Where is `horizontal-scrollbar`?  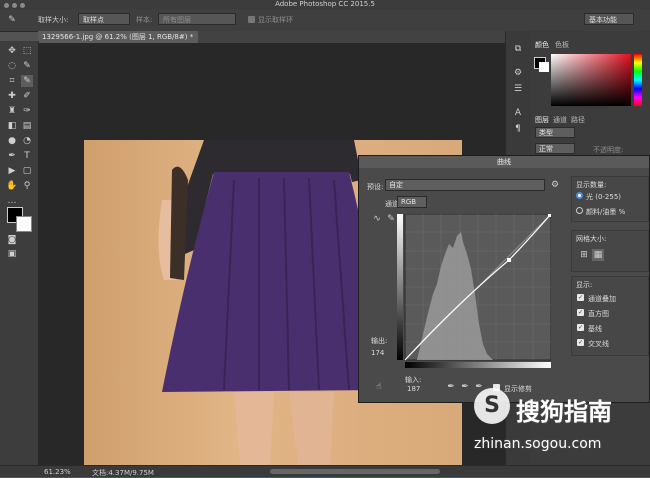
horizontal-scrollbar is located at coordinates (355, 471).